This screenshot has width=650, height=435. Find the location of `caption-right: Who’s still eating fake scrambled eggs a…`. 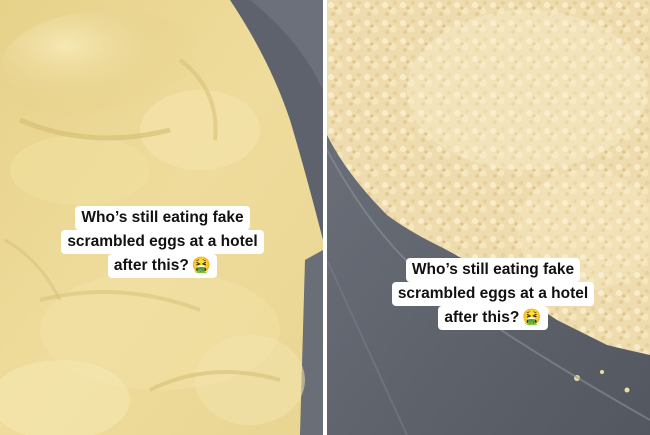

caption-right: Who’s still eating fake scrambled eggs a… is located at coordinates (493, 294).